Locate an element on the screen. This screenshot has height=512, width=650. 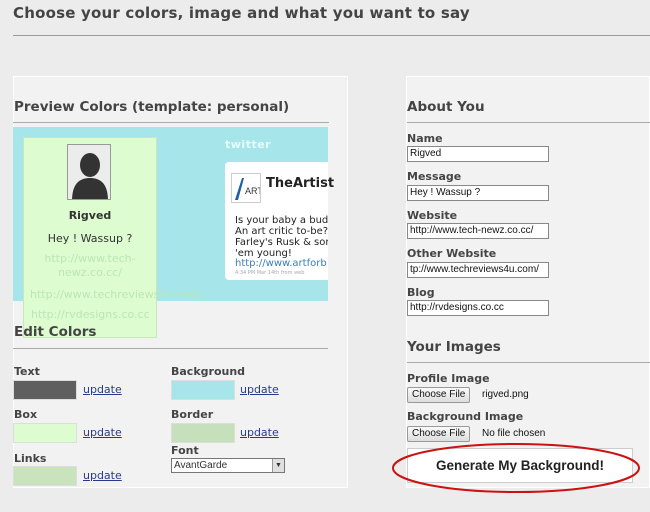
edit-colors-heading: Edit Colors is located at coordinates (55, 332).